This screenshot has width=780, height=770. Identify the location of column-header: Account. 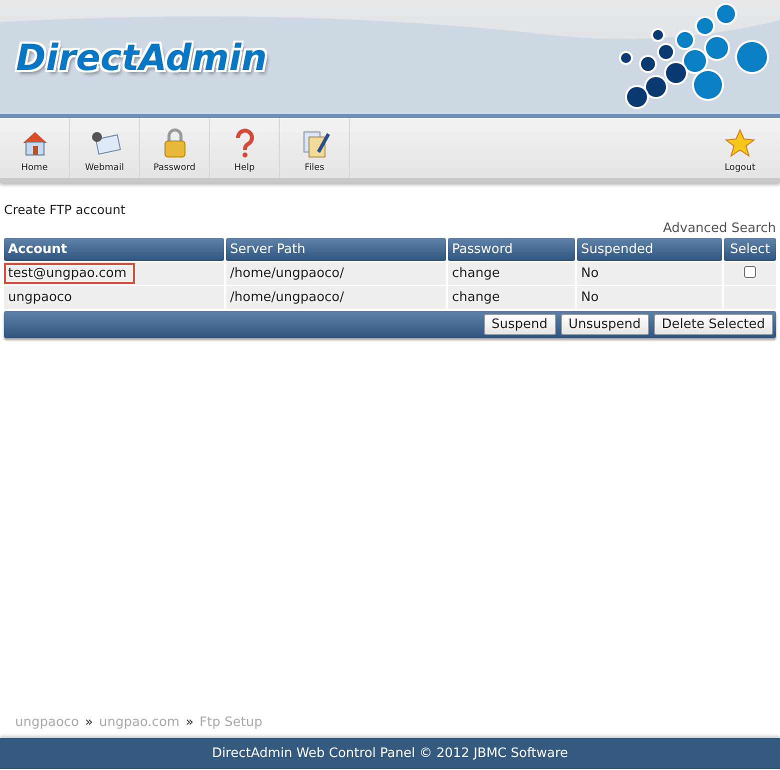
(114, 249).